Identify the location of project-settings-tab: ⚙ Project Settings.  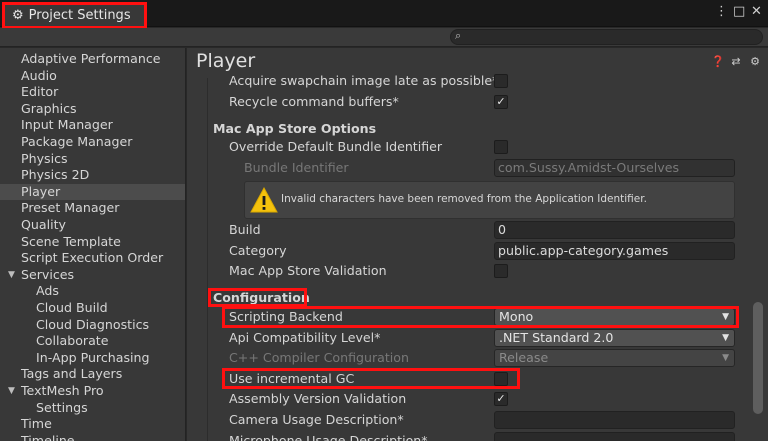
(74, 15).